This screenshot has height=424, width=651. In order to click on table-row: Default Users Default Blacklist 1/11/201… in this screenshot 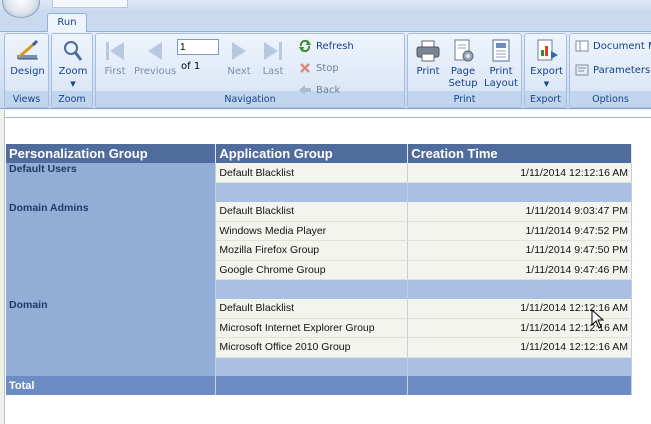, I will do `click(319, 182)`.